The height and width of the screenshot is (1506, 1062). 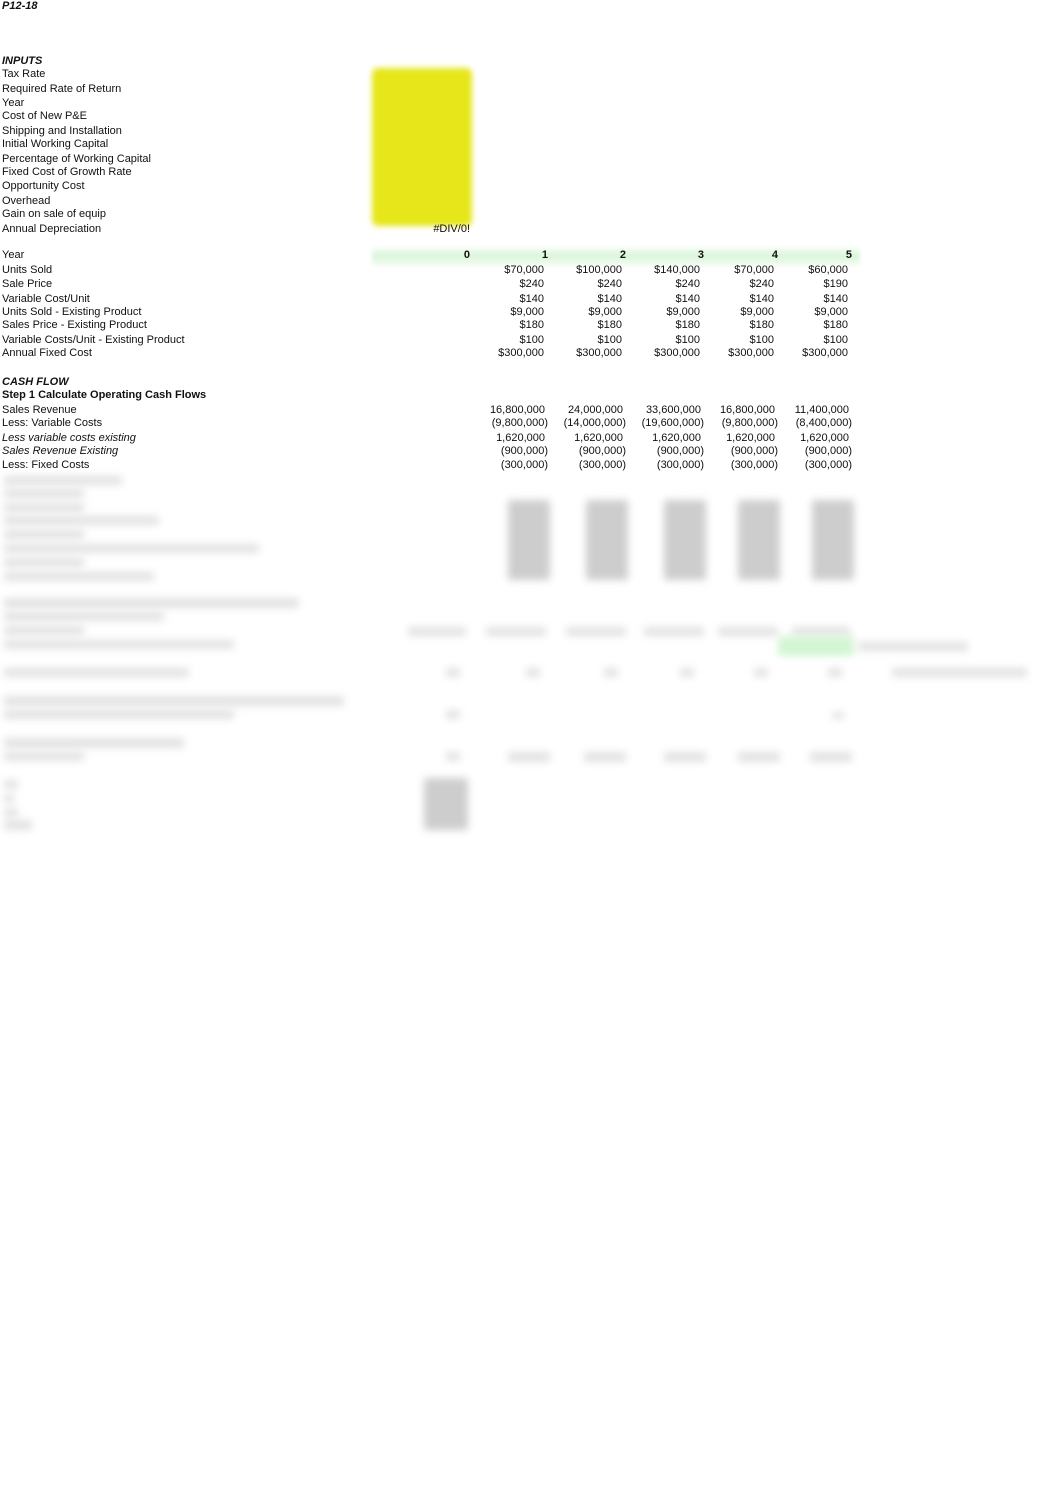 What do you see at coordinates (499, 270) in the screenshot?
I see `schedule-cell: $70,000` at bounding box center [499, 270].